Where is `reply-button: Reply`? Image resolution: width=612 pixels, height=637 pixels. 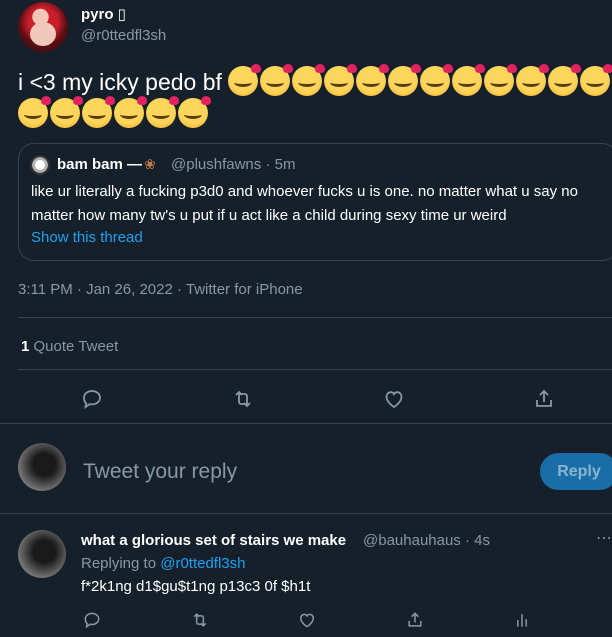
reply-button: Reply is located at coordinates (576, 471).